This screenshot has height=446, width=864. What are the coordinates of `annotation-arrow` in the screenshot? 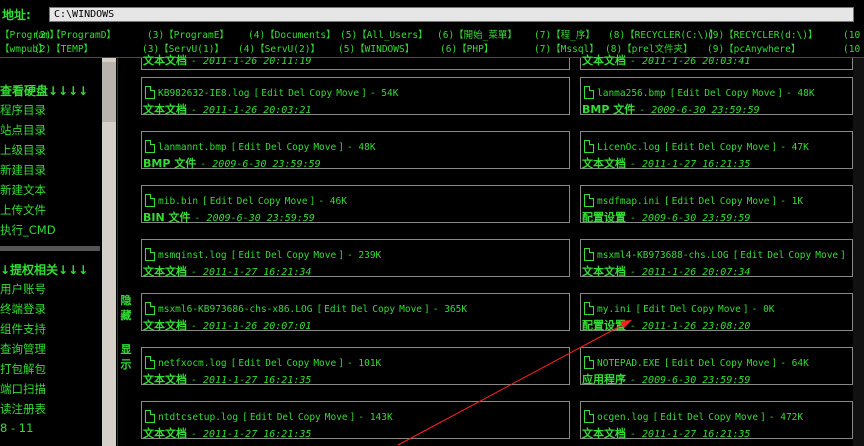 It's located at (514, 383).